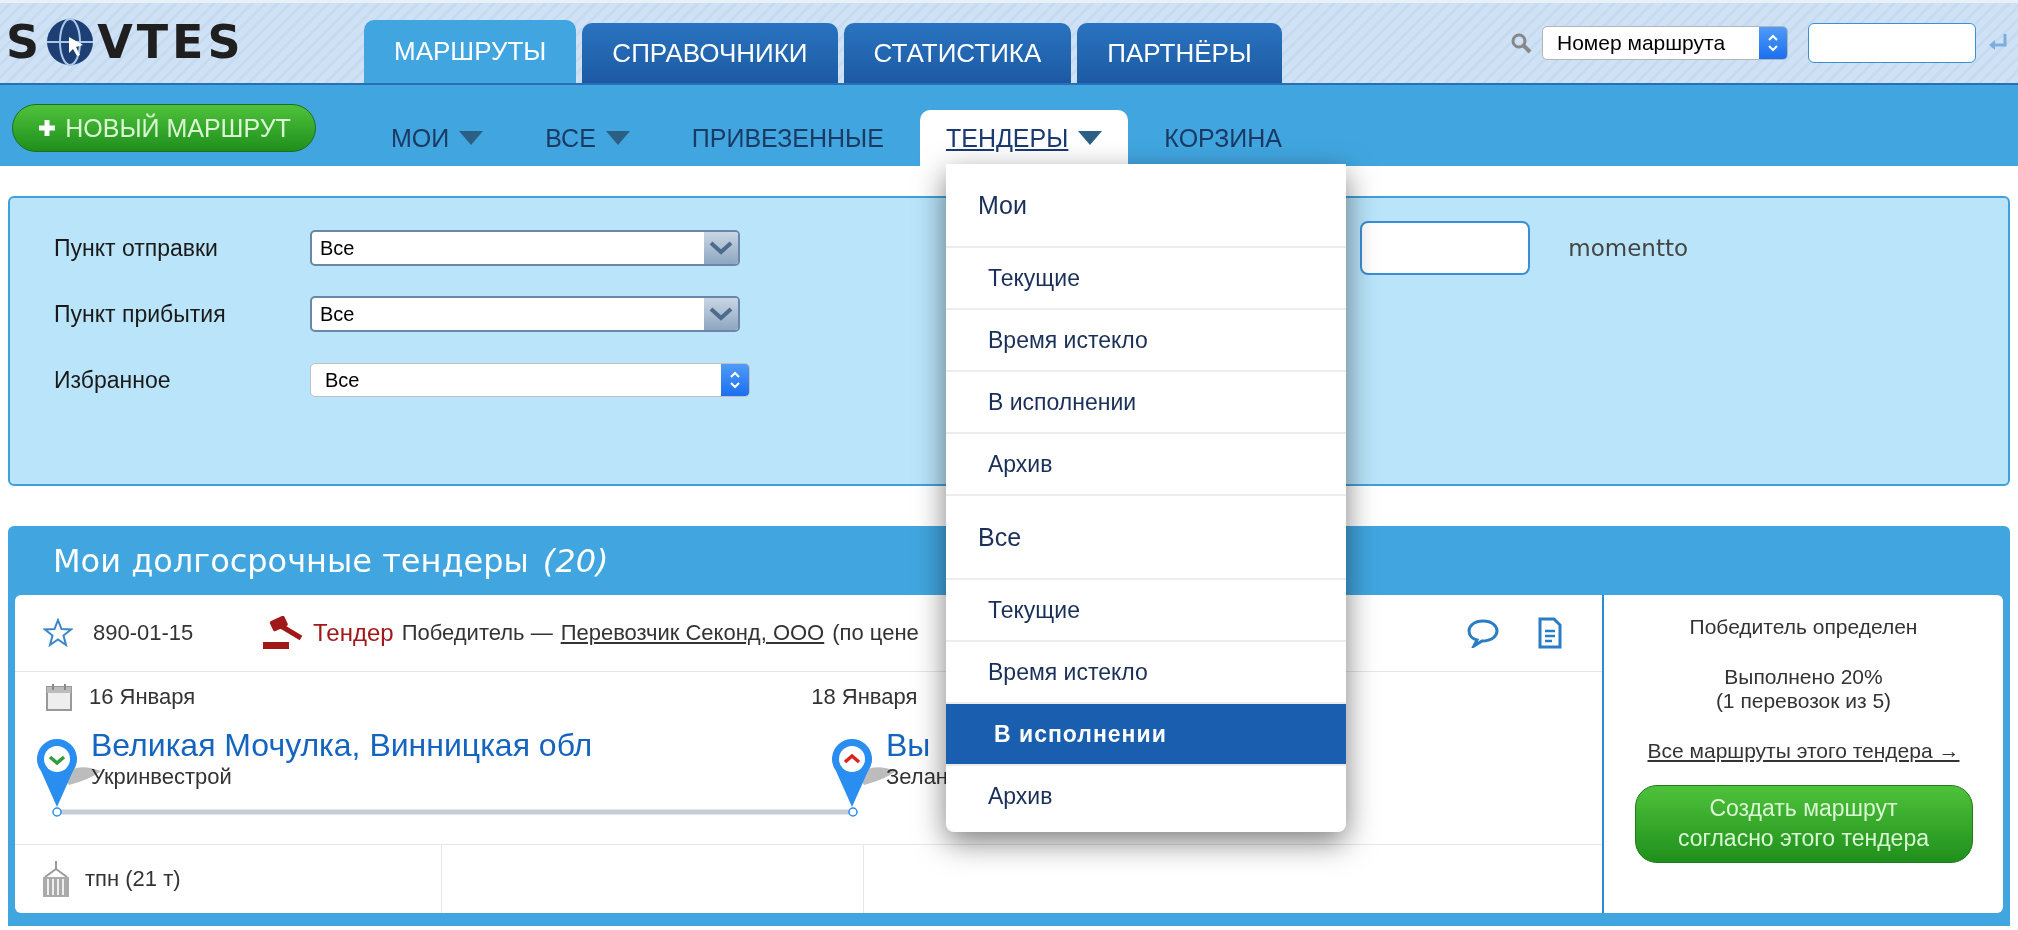 The image size is (2018, 930). I want to click on document-icon, so click(1550, 633).